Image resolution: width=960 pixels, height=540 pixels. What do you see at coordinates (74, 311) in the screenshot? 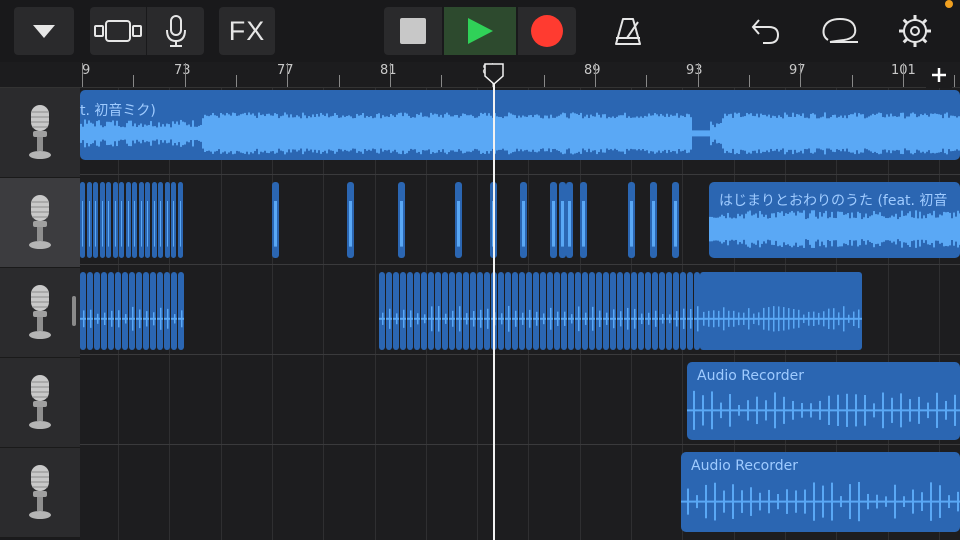
I see `track-header-scroll-handle` at bounding box center [74, 311].